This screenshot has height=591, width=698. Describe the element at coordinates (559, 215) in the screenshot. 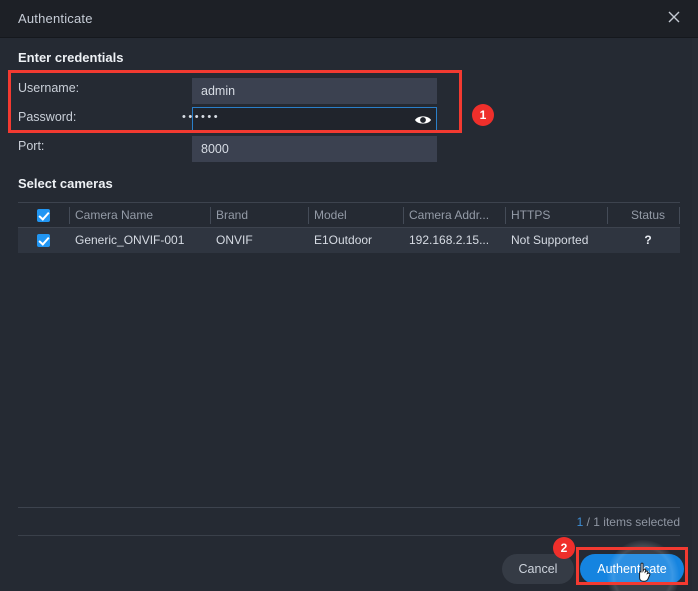

I see `column-header-https: HTTPS` at that location.